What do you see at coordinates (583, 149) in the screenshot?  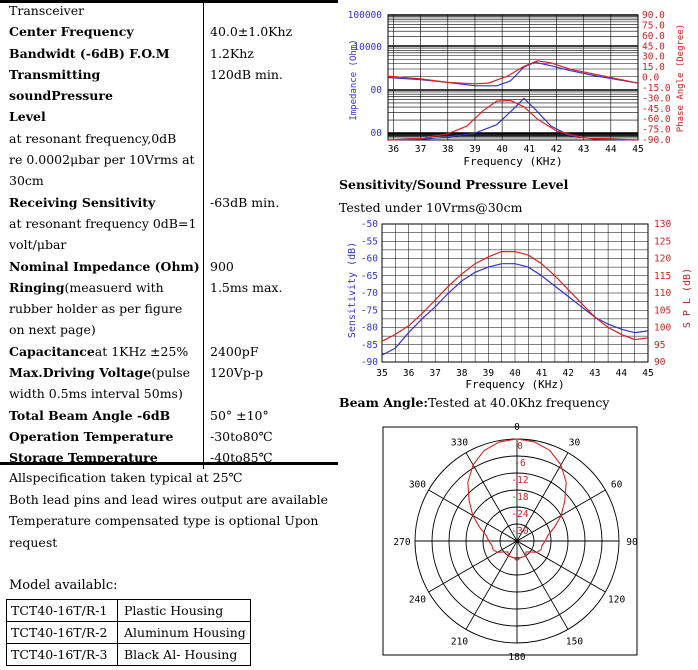 I see `x-tick-label: 43` at bounding box center [583, 149].